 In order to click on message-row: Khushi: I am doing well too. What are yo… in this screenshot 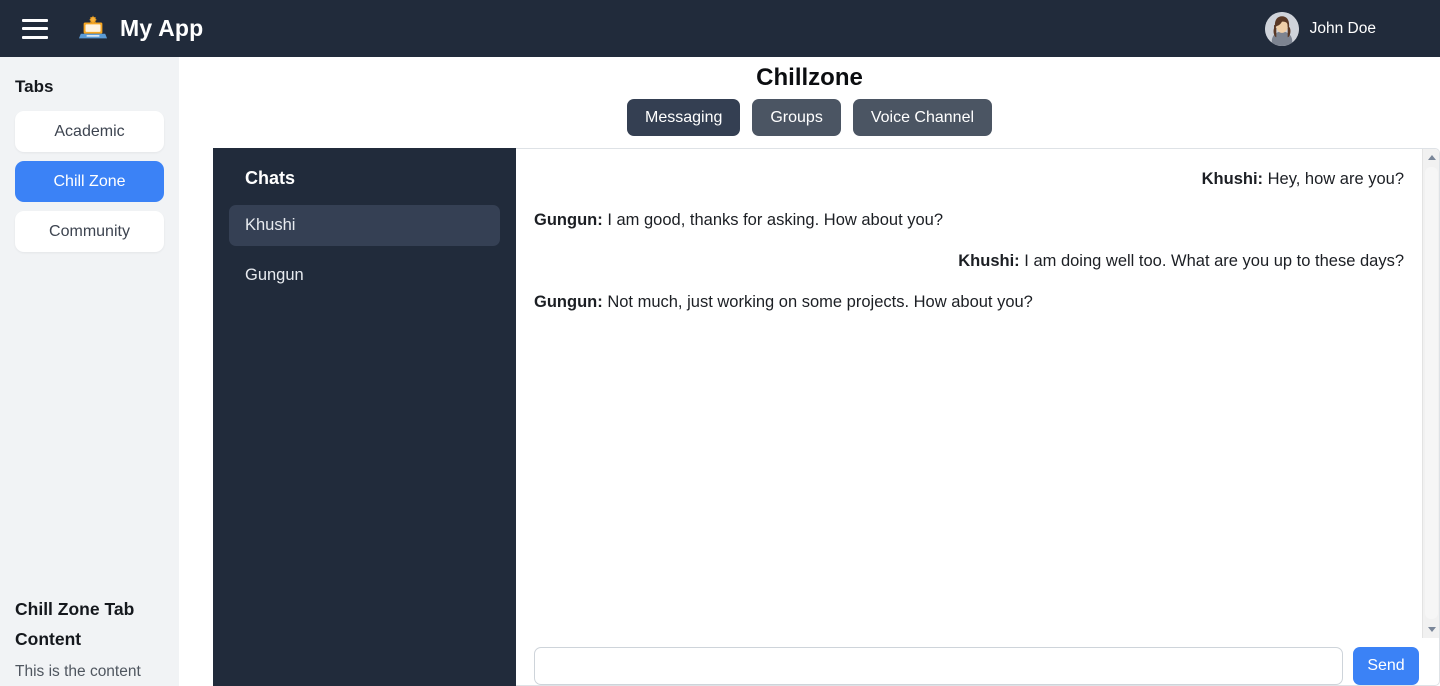, I will do `click(969, 261)`.